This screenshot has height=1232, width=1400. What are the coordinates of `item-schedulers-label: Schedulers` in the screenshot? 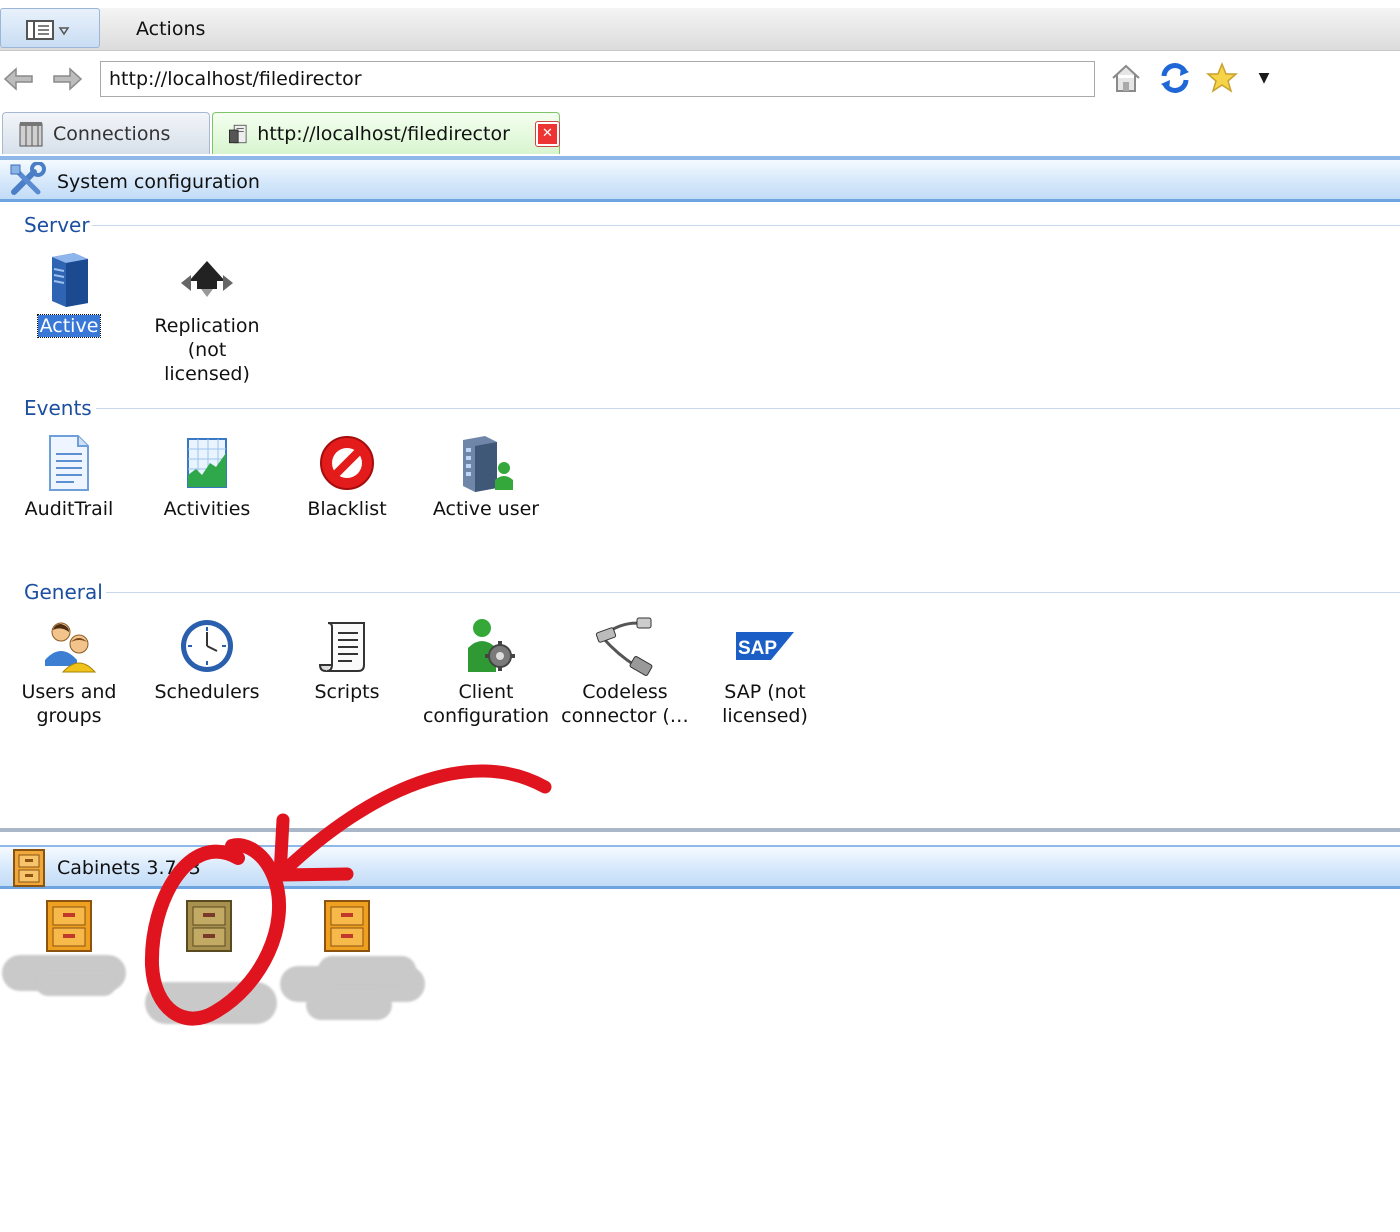 It's located at (207, 692).